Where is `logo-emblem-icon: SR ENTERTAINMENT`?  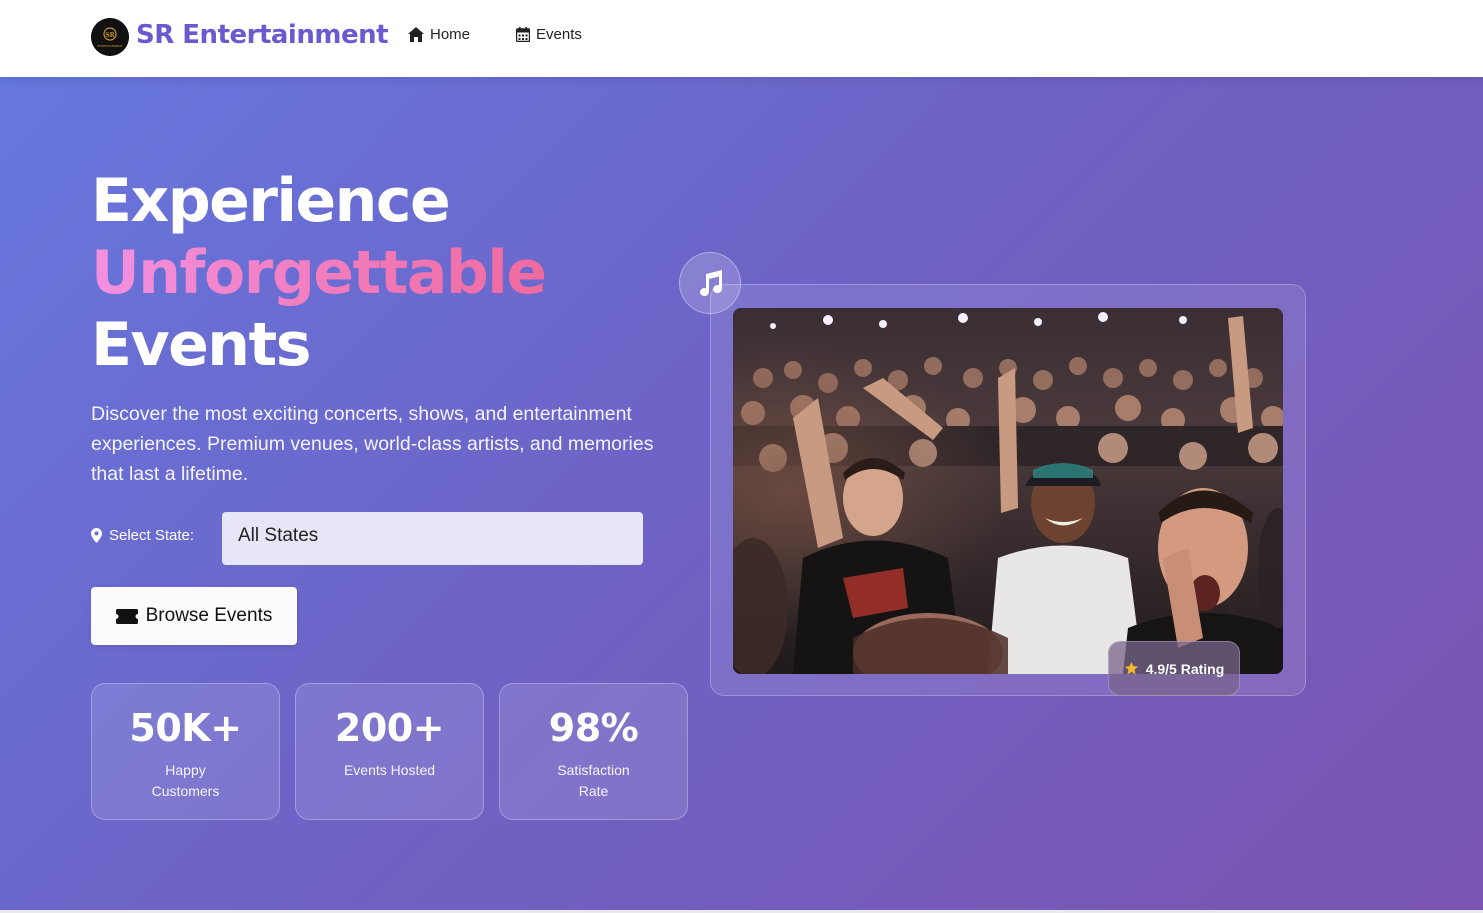
logo-emblem-icon: SR ENTERTAINMENT is located at coordinates (110, 37).